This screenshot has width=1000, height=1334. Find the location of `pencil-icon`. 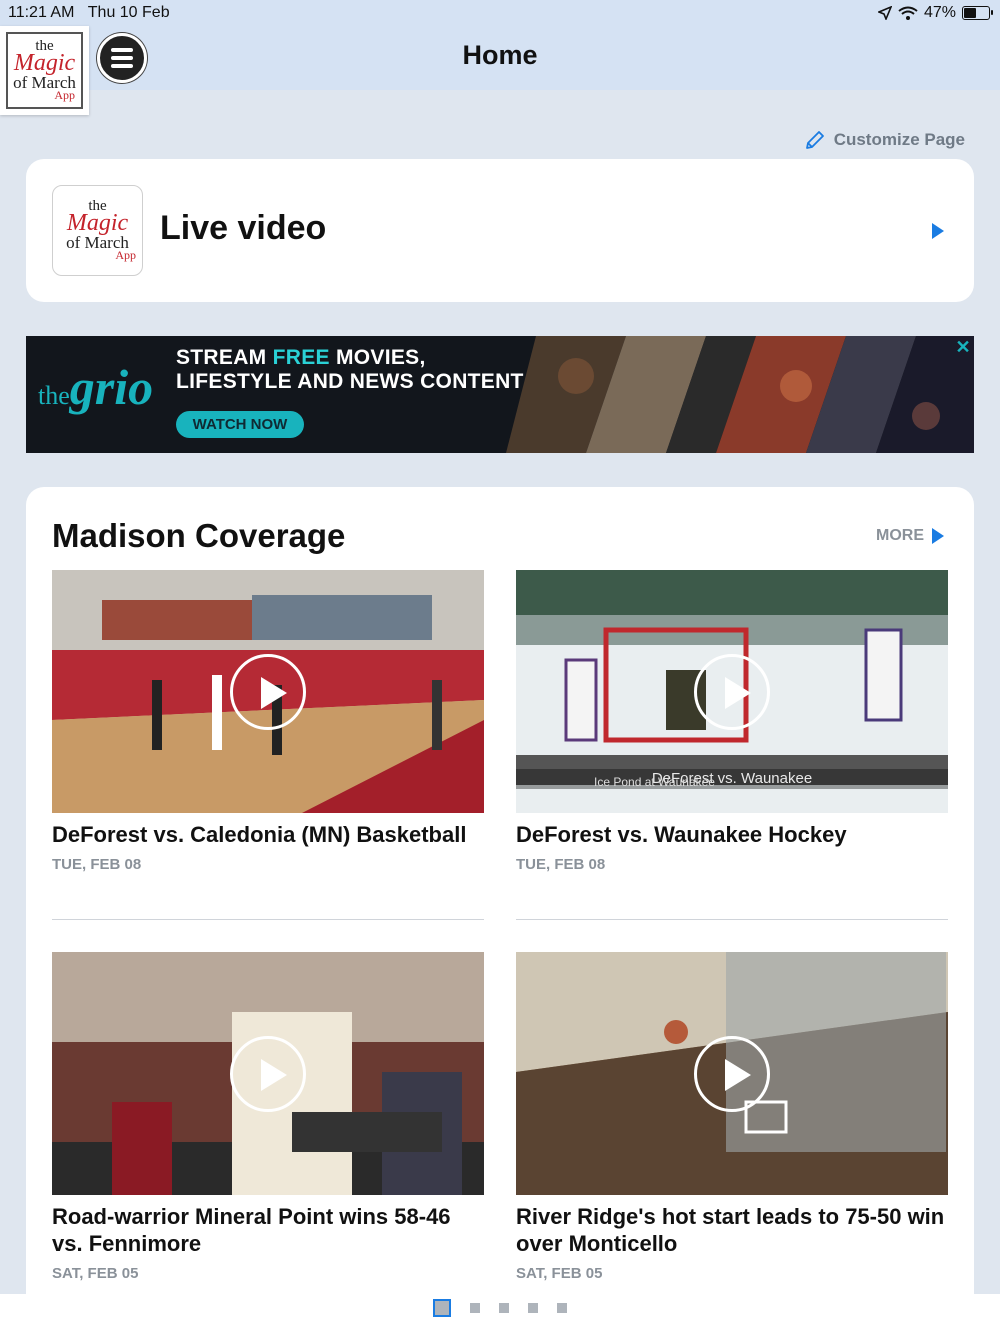

pencil-icon is located at coordinates (814, 140).